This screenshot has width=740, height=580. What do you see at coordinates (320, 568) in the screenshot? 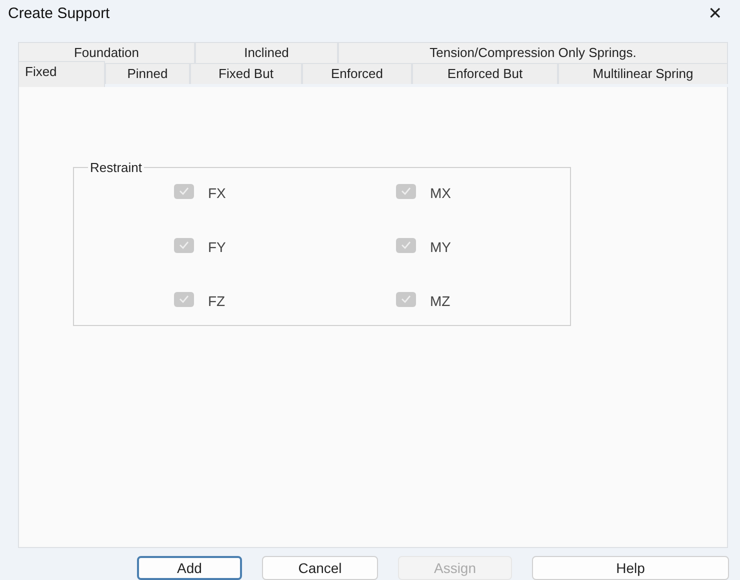
I see `dialog-button: Cancel` at bounding box center [320, 568].